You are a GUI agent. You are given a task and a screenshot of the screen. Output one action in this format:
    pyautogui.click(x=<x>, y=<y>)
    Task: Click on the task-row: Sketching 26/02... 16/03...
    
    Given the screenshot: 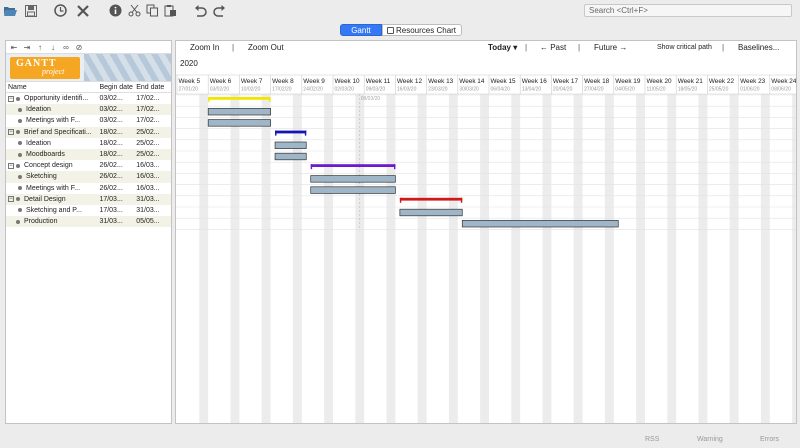 What is the action you would take?
    pyautogui.click(x=88, y=177)
    